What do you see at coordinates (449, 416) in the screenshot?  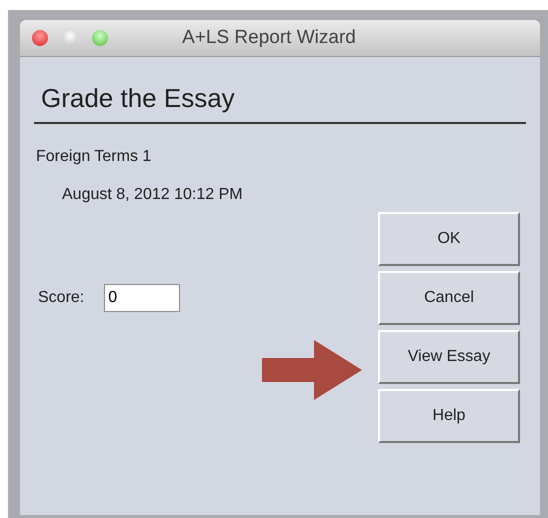 I see `dialog-button: Help` at bounding box center [449, 416].